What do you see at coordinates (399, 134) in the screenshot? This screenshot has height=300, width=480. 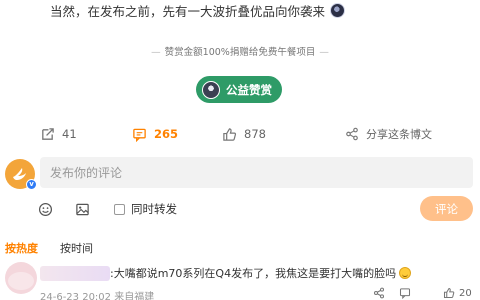 I see `share-label: 分享这条博文` at bounding box center [399, 134].